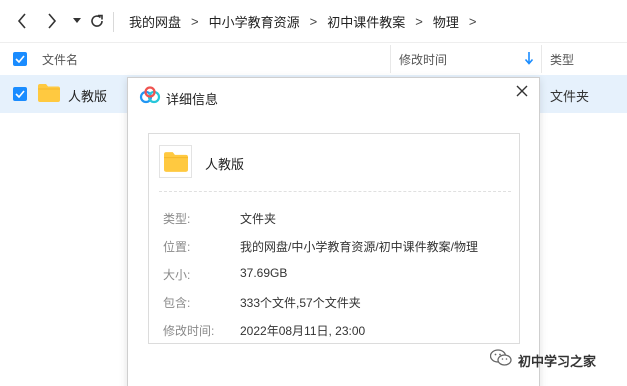 Image resolution: width=627 pixels, height=386 pixels. What do you see at coordinates (335, 191) in the screenshot?
I see `divider` at bounding box center [335, 191].